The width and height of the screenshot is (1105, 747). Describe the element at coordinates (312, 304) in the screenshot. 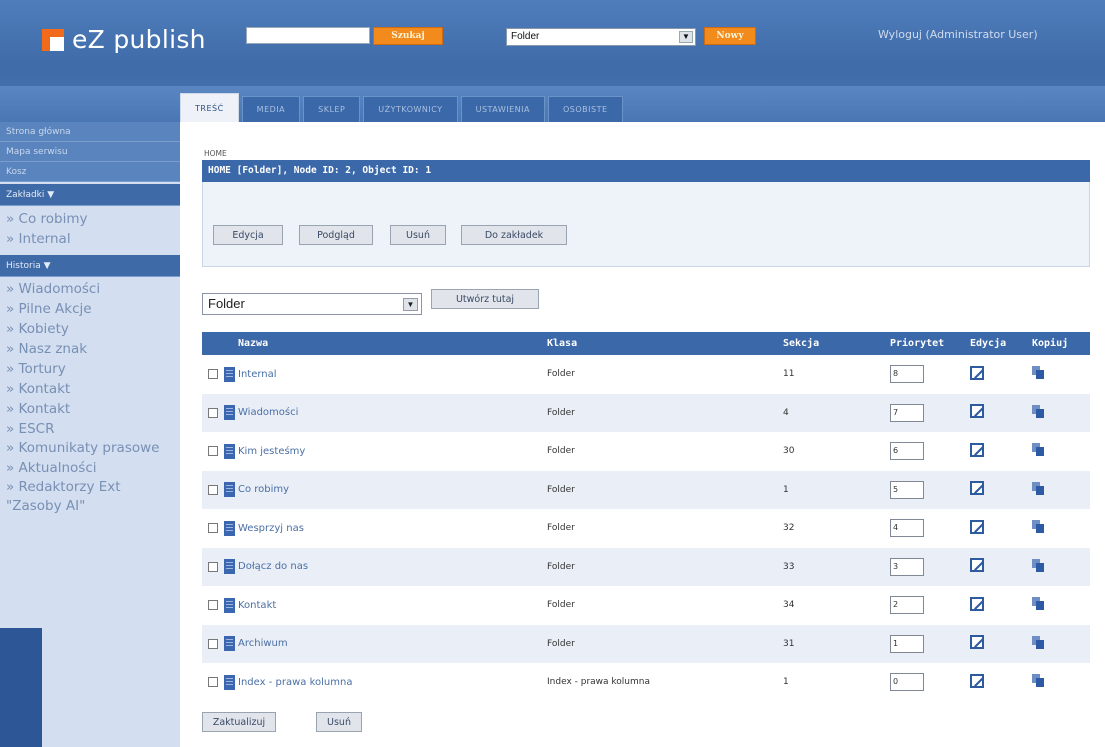

I see `create-class-select: Folder ▼` at that location.